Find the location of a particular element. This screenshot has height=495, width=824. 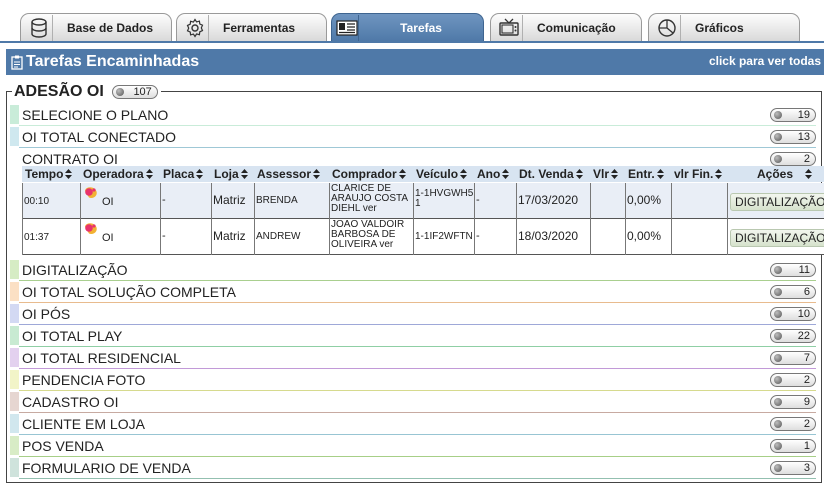

category-row: SELECIONE O PLANO 19 is located at coordinates (413, 115).